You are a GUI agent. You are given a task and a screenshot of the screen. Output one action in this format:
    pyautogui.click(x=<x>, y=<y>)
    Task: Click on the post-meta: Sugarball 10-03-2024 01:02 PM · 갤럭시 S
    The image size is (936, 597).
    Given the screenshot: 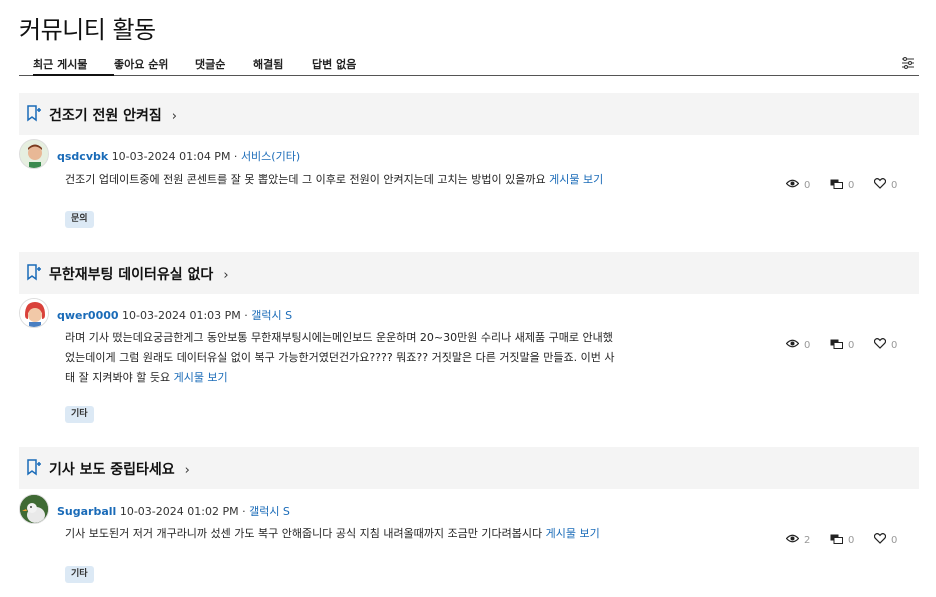 What is the action you would take?
    pyautogui.click(x=173, y=511)
    